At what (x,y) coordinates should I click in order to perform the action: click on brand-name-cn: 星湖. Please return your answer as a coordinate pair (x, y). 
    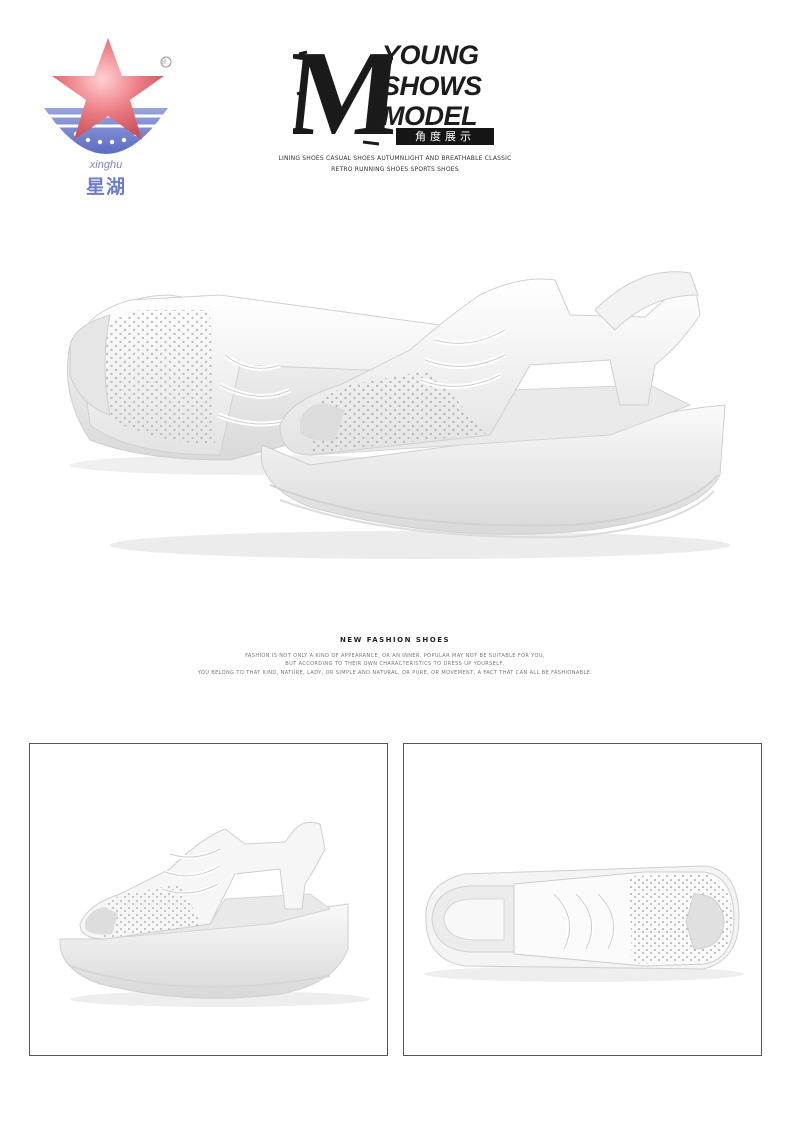
    Looking at the image, I should click on (105, 187).